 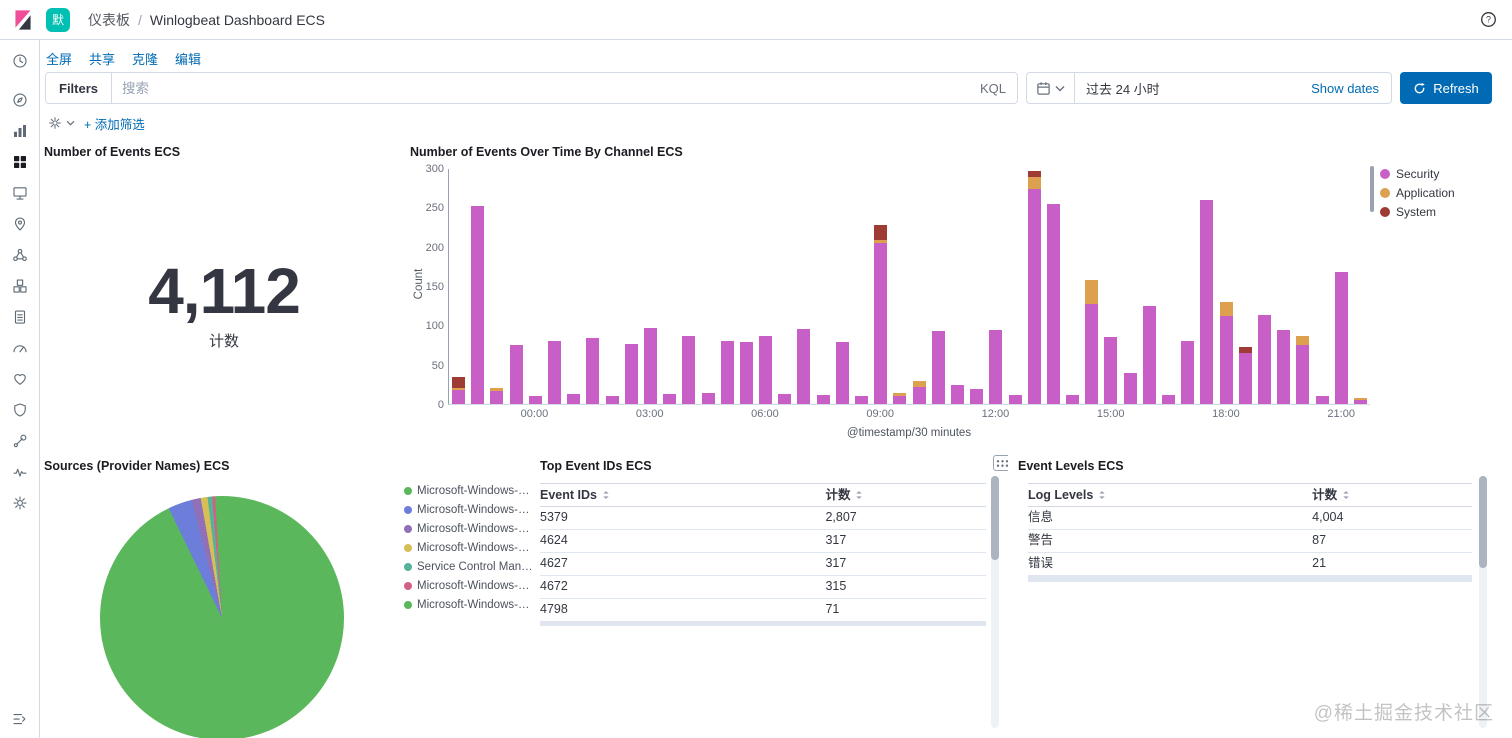 What do you see at coordinates (20, 719) in the screenshot?
I see `sidebar-collapse-button` at bounding box center [20, 719].